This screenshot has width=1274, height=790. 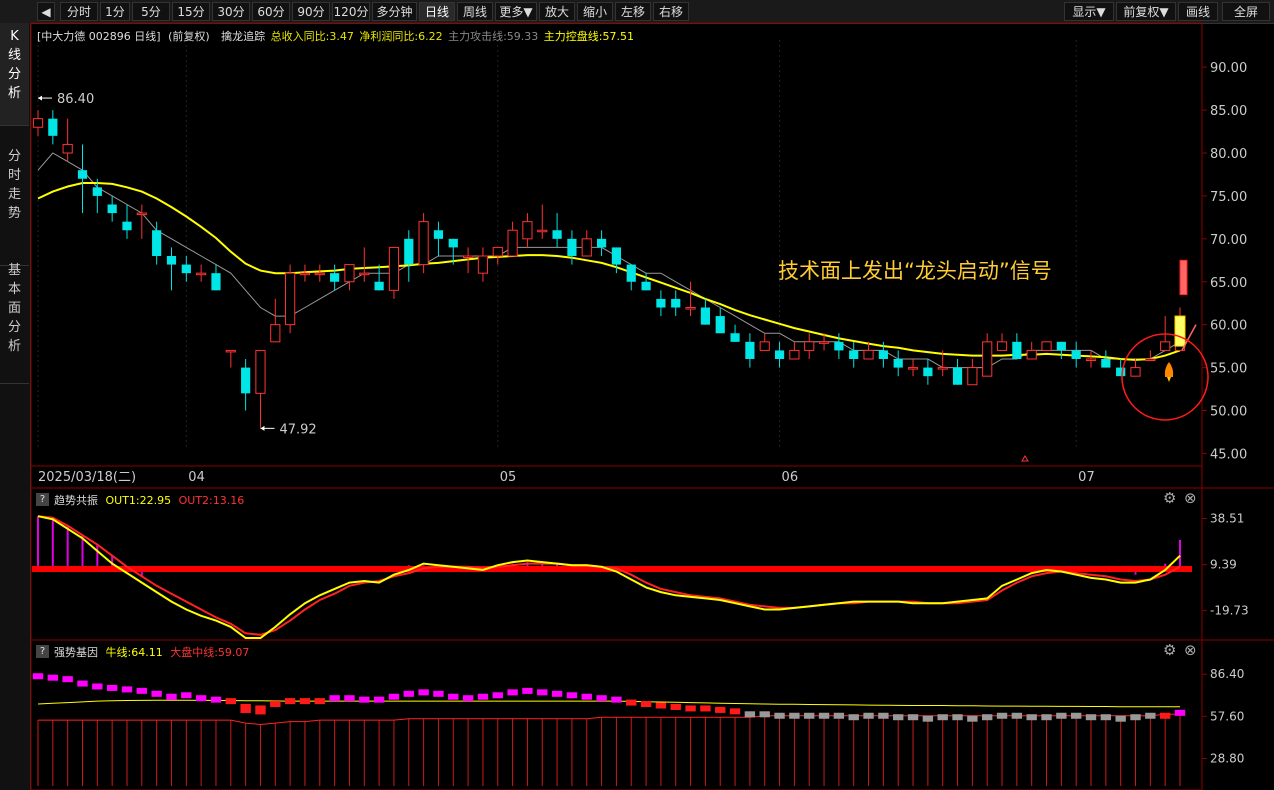 What do you see at coordinates (76, 652) in the screenshot?
I see `sub-title: 强势基因` at bounding box center [76, 652].